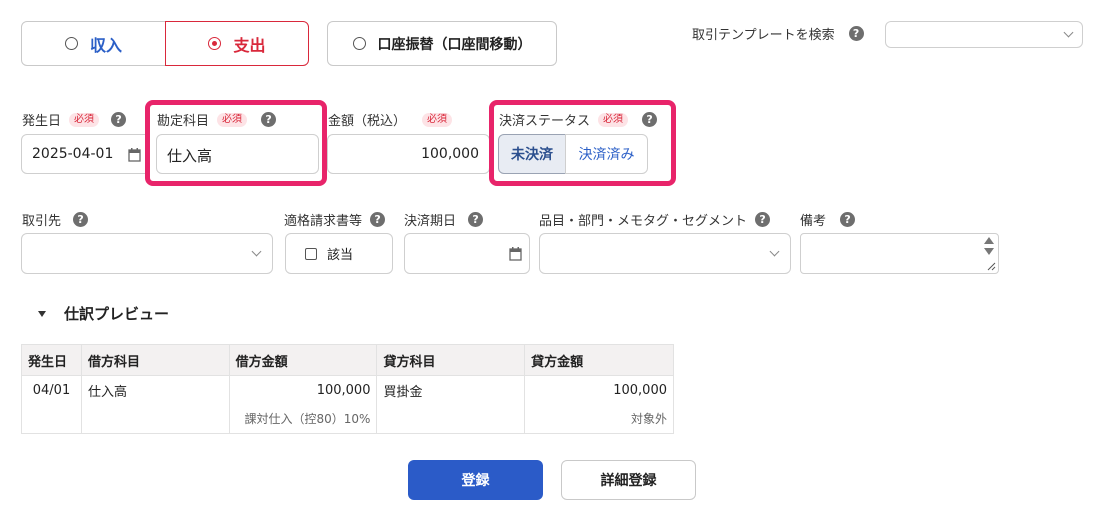 This screenshot has width=1102, height=525. Describe the element at coordinates (475, 480) in the screenshot. I see `register-button: 登録` at that location.